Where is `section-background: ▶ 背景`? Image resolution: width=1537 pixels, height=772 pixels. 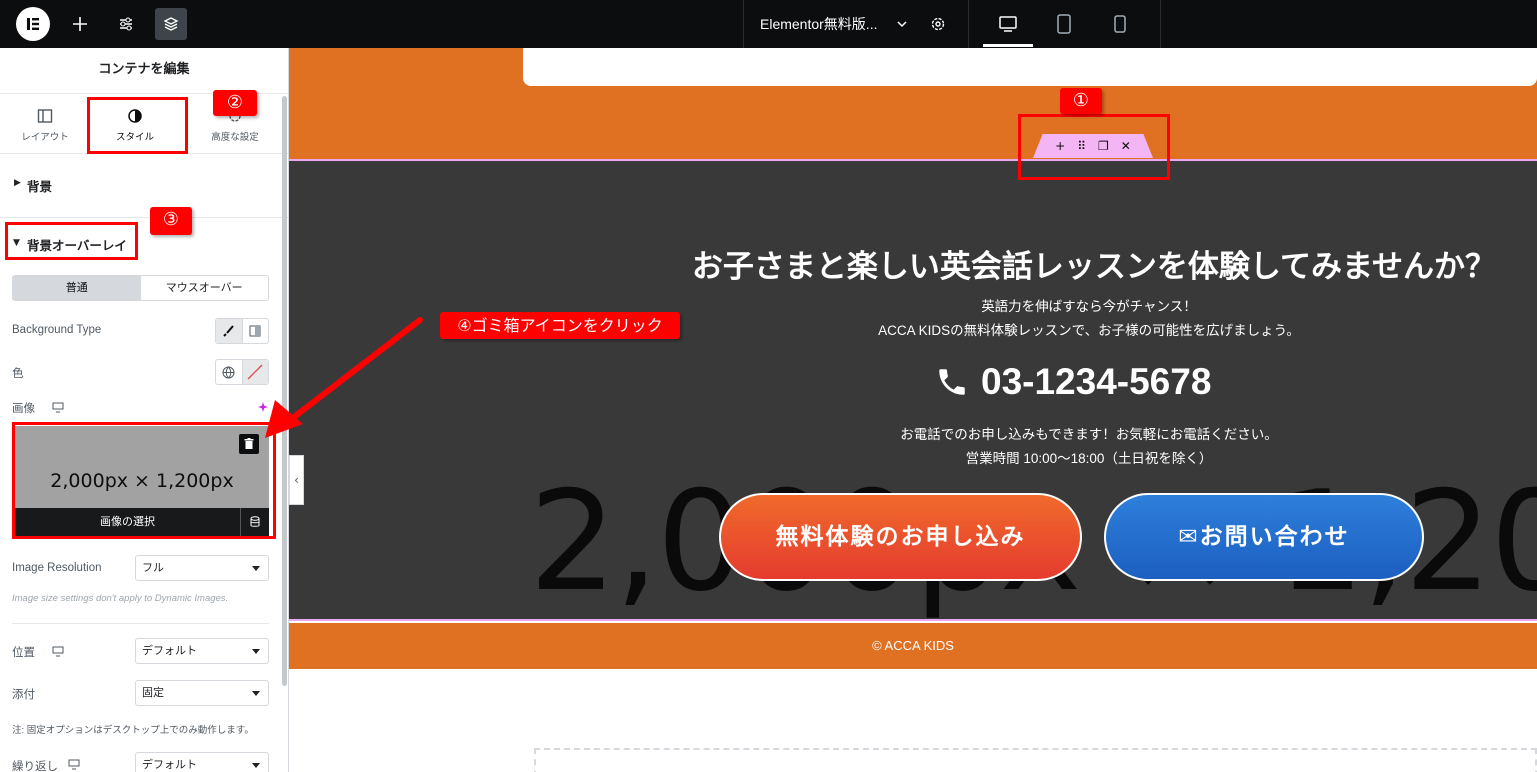
section-background: ▶ 背景 is located at coordinates (144, 186).